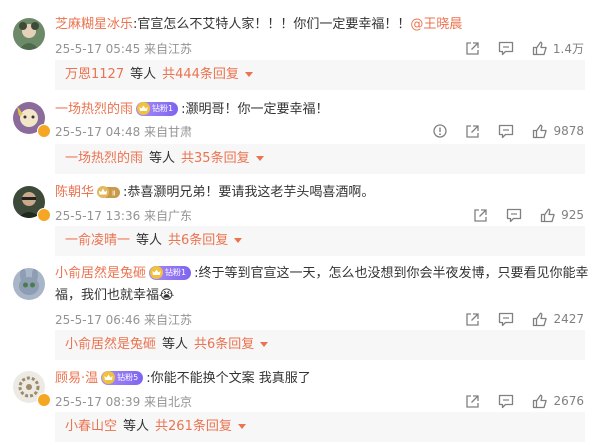 Image resolution: width=600 pixels, height=446 pixels. I want to click on comment-username: 顾易·温, so click(76, 378).